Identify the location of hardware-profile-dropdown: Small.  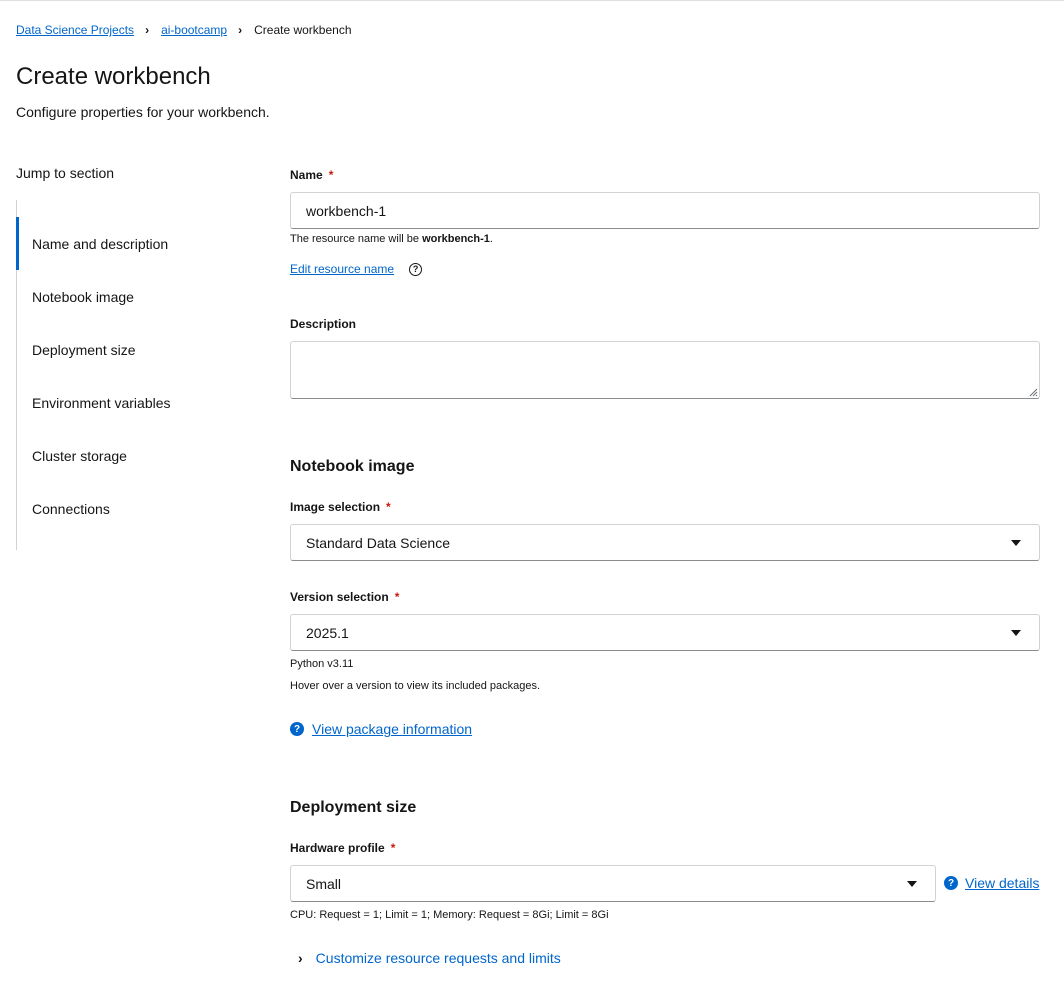
(613, 883).